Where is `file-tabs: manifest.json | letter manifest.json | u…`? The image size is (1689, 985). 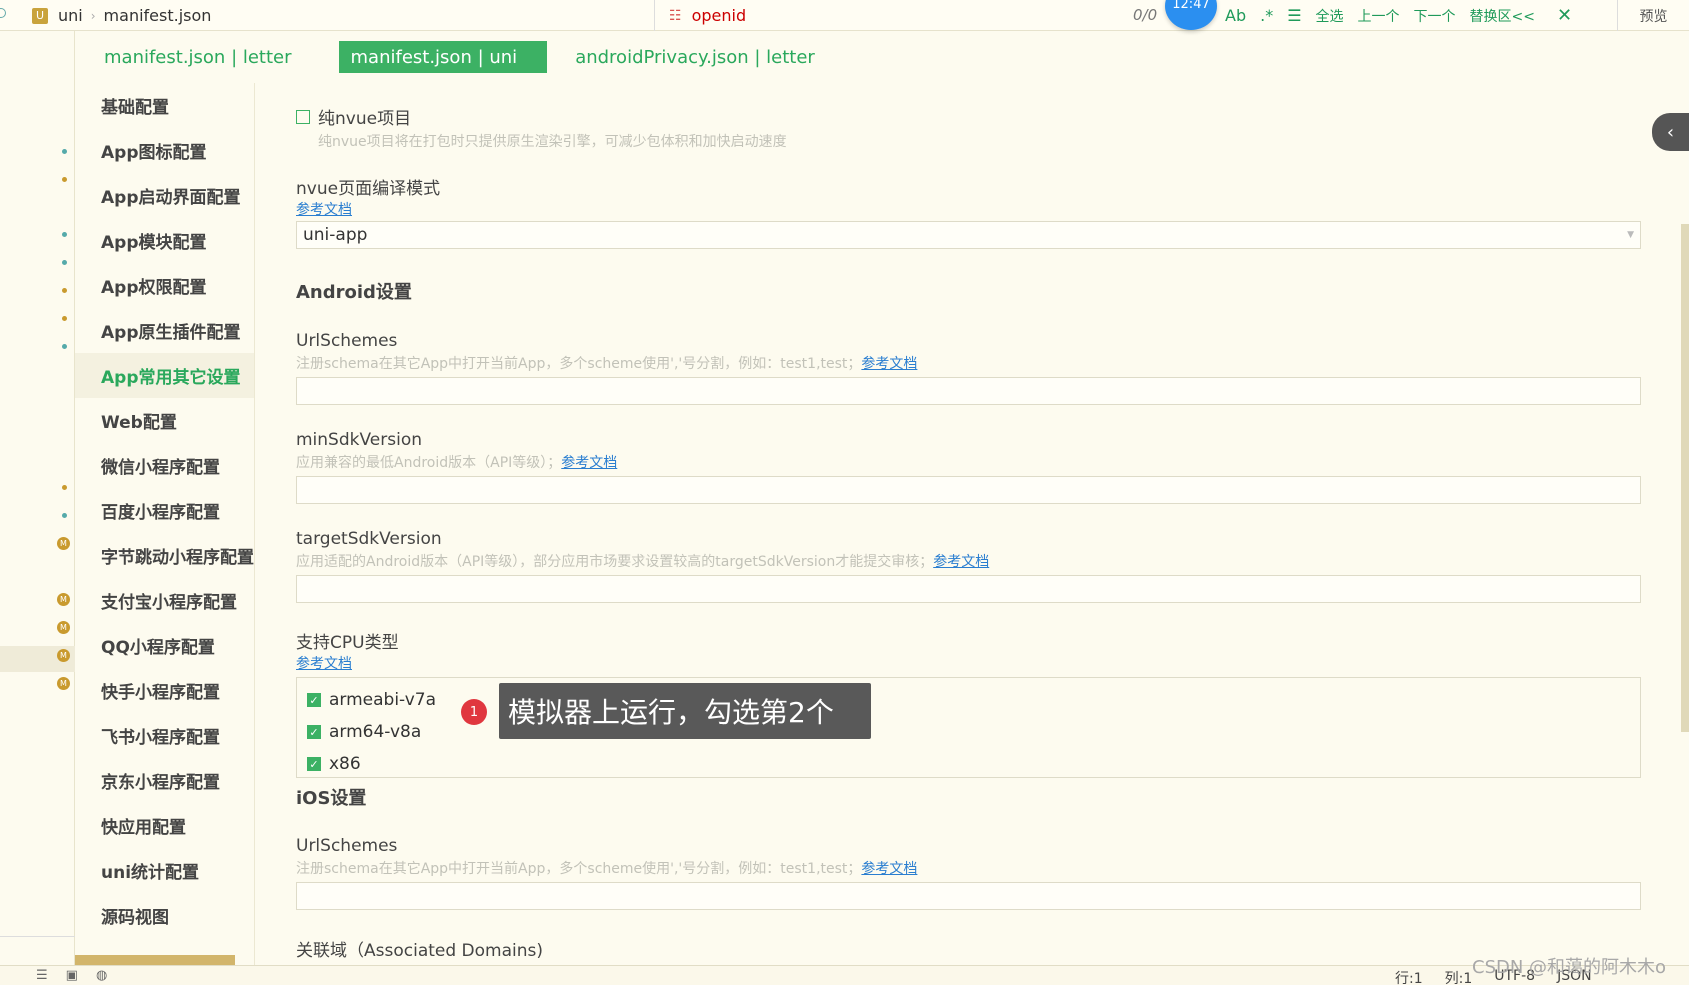
file-tabs: manifest.json | letter manifest.json | u… is located at coordinates (459, 57).